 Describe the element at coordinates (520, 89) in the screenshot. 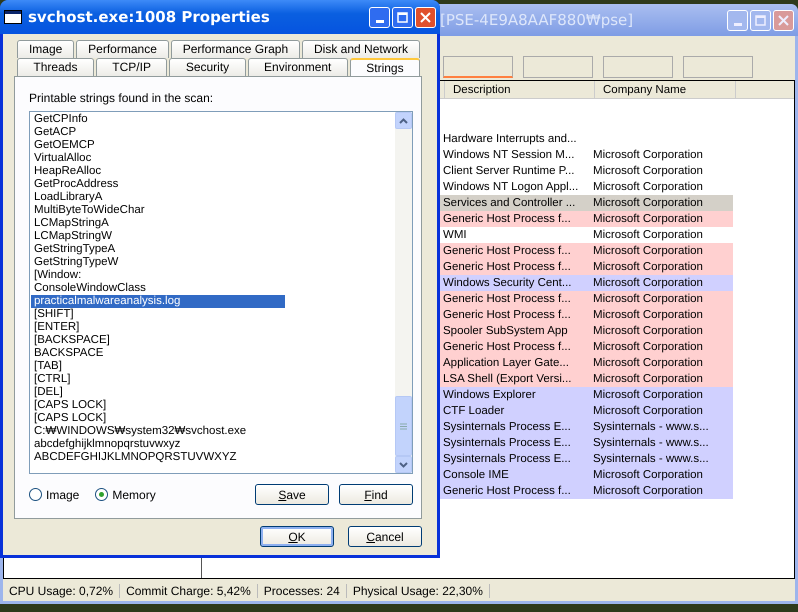

I see `column-header: Description` at that location.